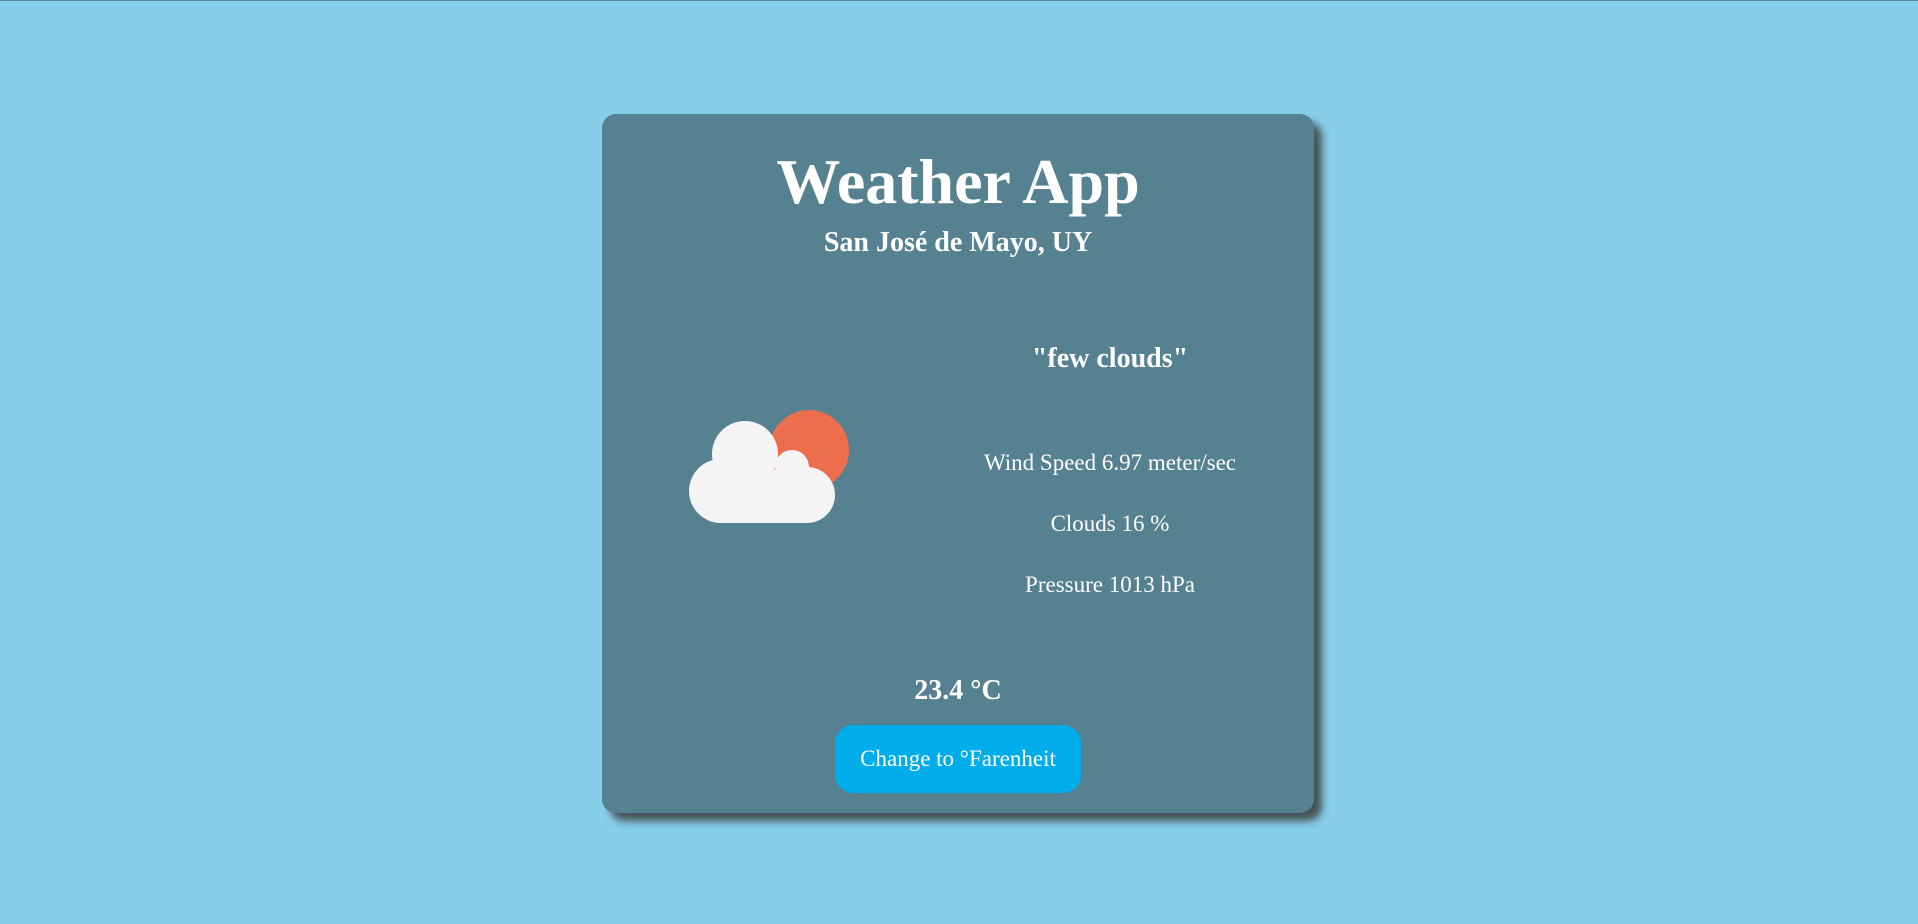 The height and width of the screenshot is (924, 1918). I want to click on pressure-text: Pressure 1013 hPa, so click(1110, 584).